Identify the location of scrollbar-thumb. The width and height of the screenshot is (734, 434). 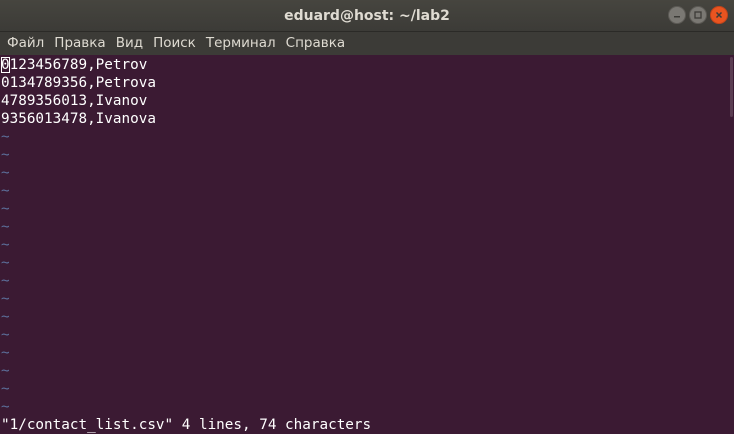
(731, 87).